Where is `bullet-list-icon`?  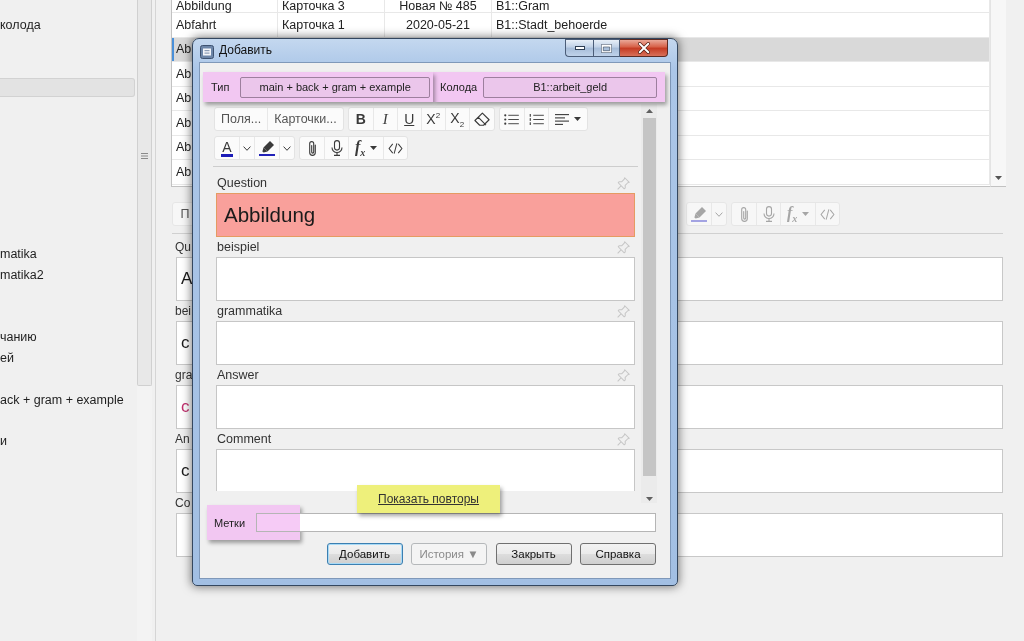 bullet-list-icon is located at coordinates (512, 119).